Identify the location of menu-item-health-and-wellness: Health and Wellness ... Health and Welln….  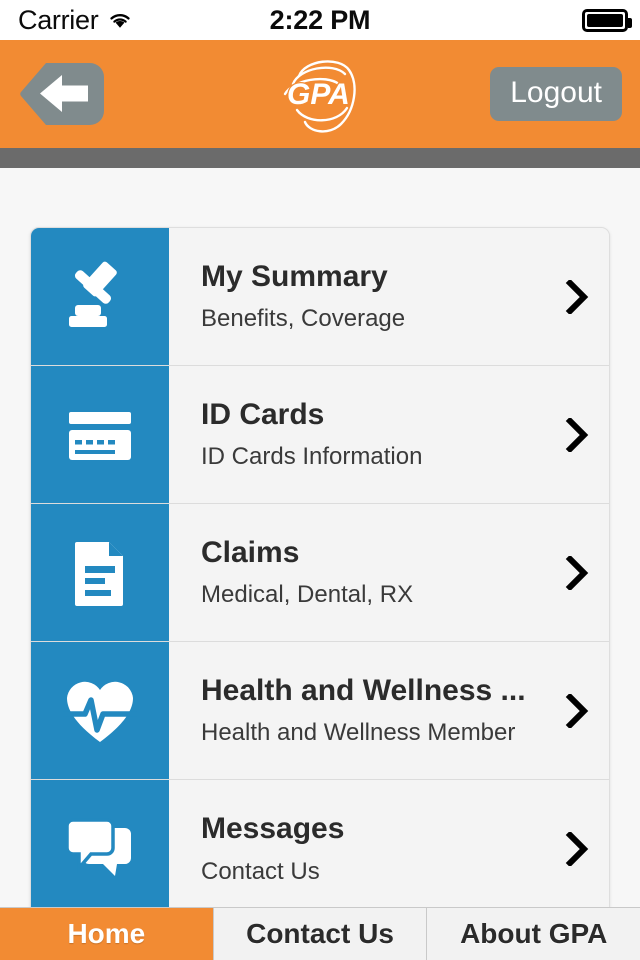
(320, 711).